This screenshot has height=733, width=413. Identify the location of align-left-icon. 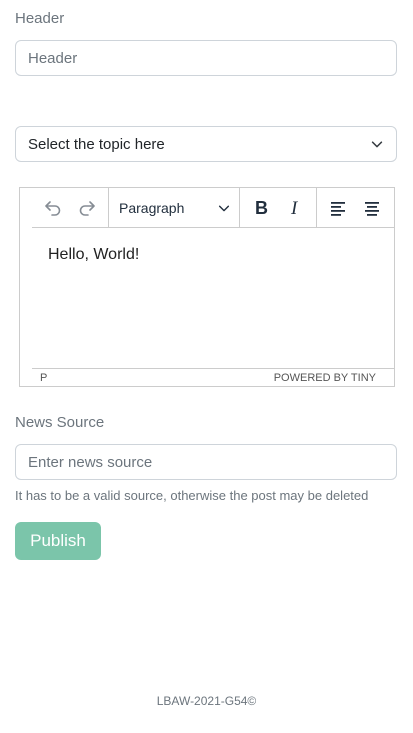
(338, 208).